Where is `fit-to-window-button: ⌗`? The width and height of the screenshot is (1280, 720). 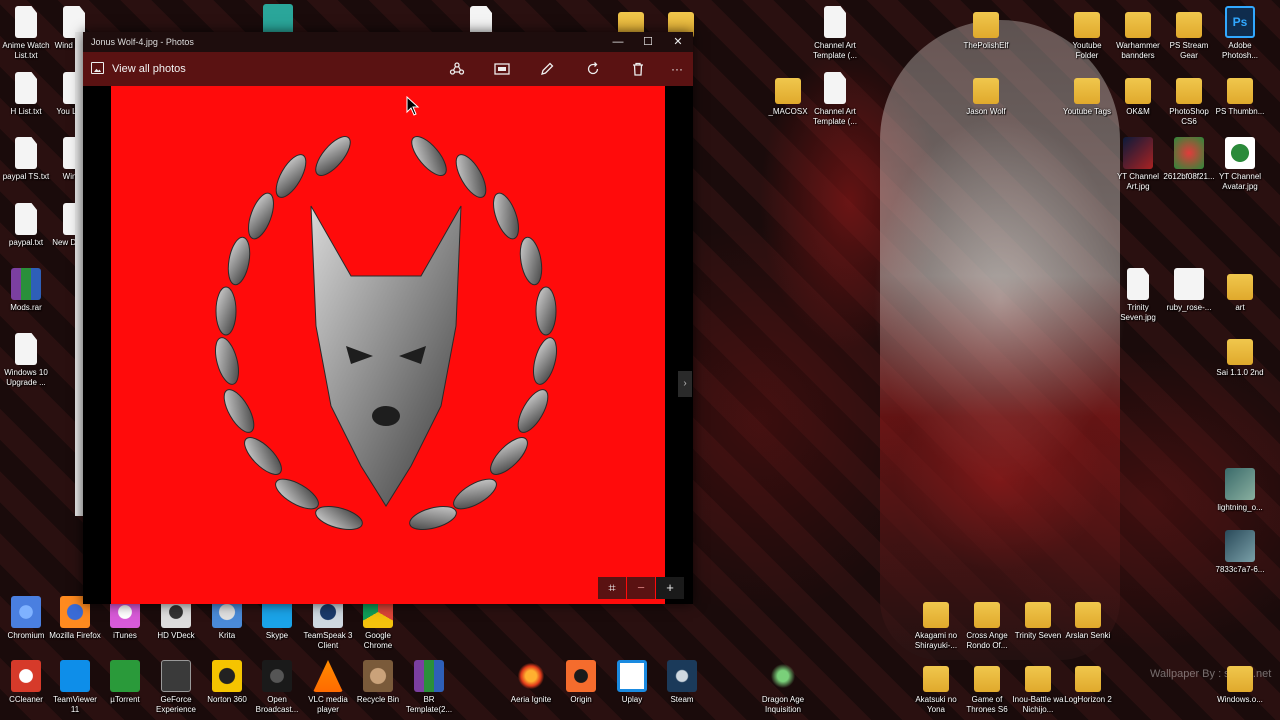
fit-to-window-button: ⌗ is located at coordinates (612, 588).